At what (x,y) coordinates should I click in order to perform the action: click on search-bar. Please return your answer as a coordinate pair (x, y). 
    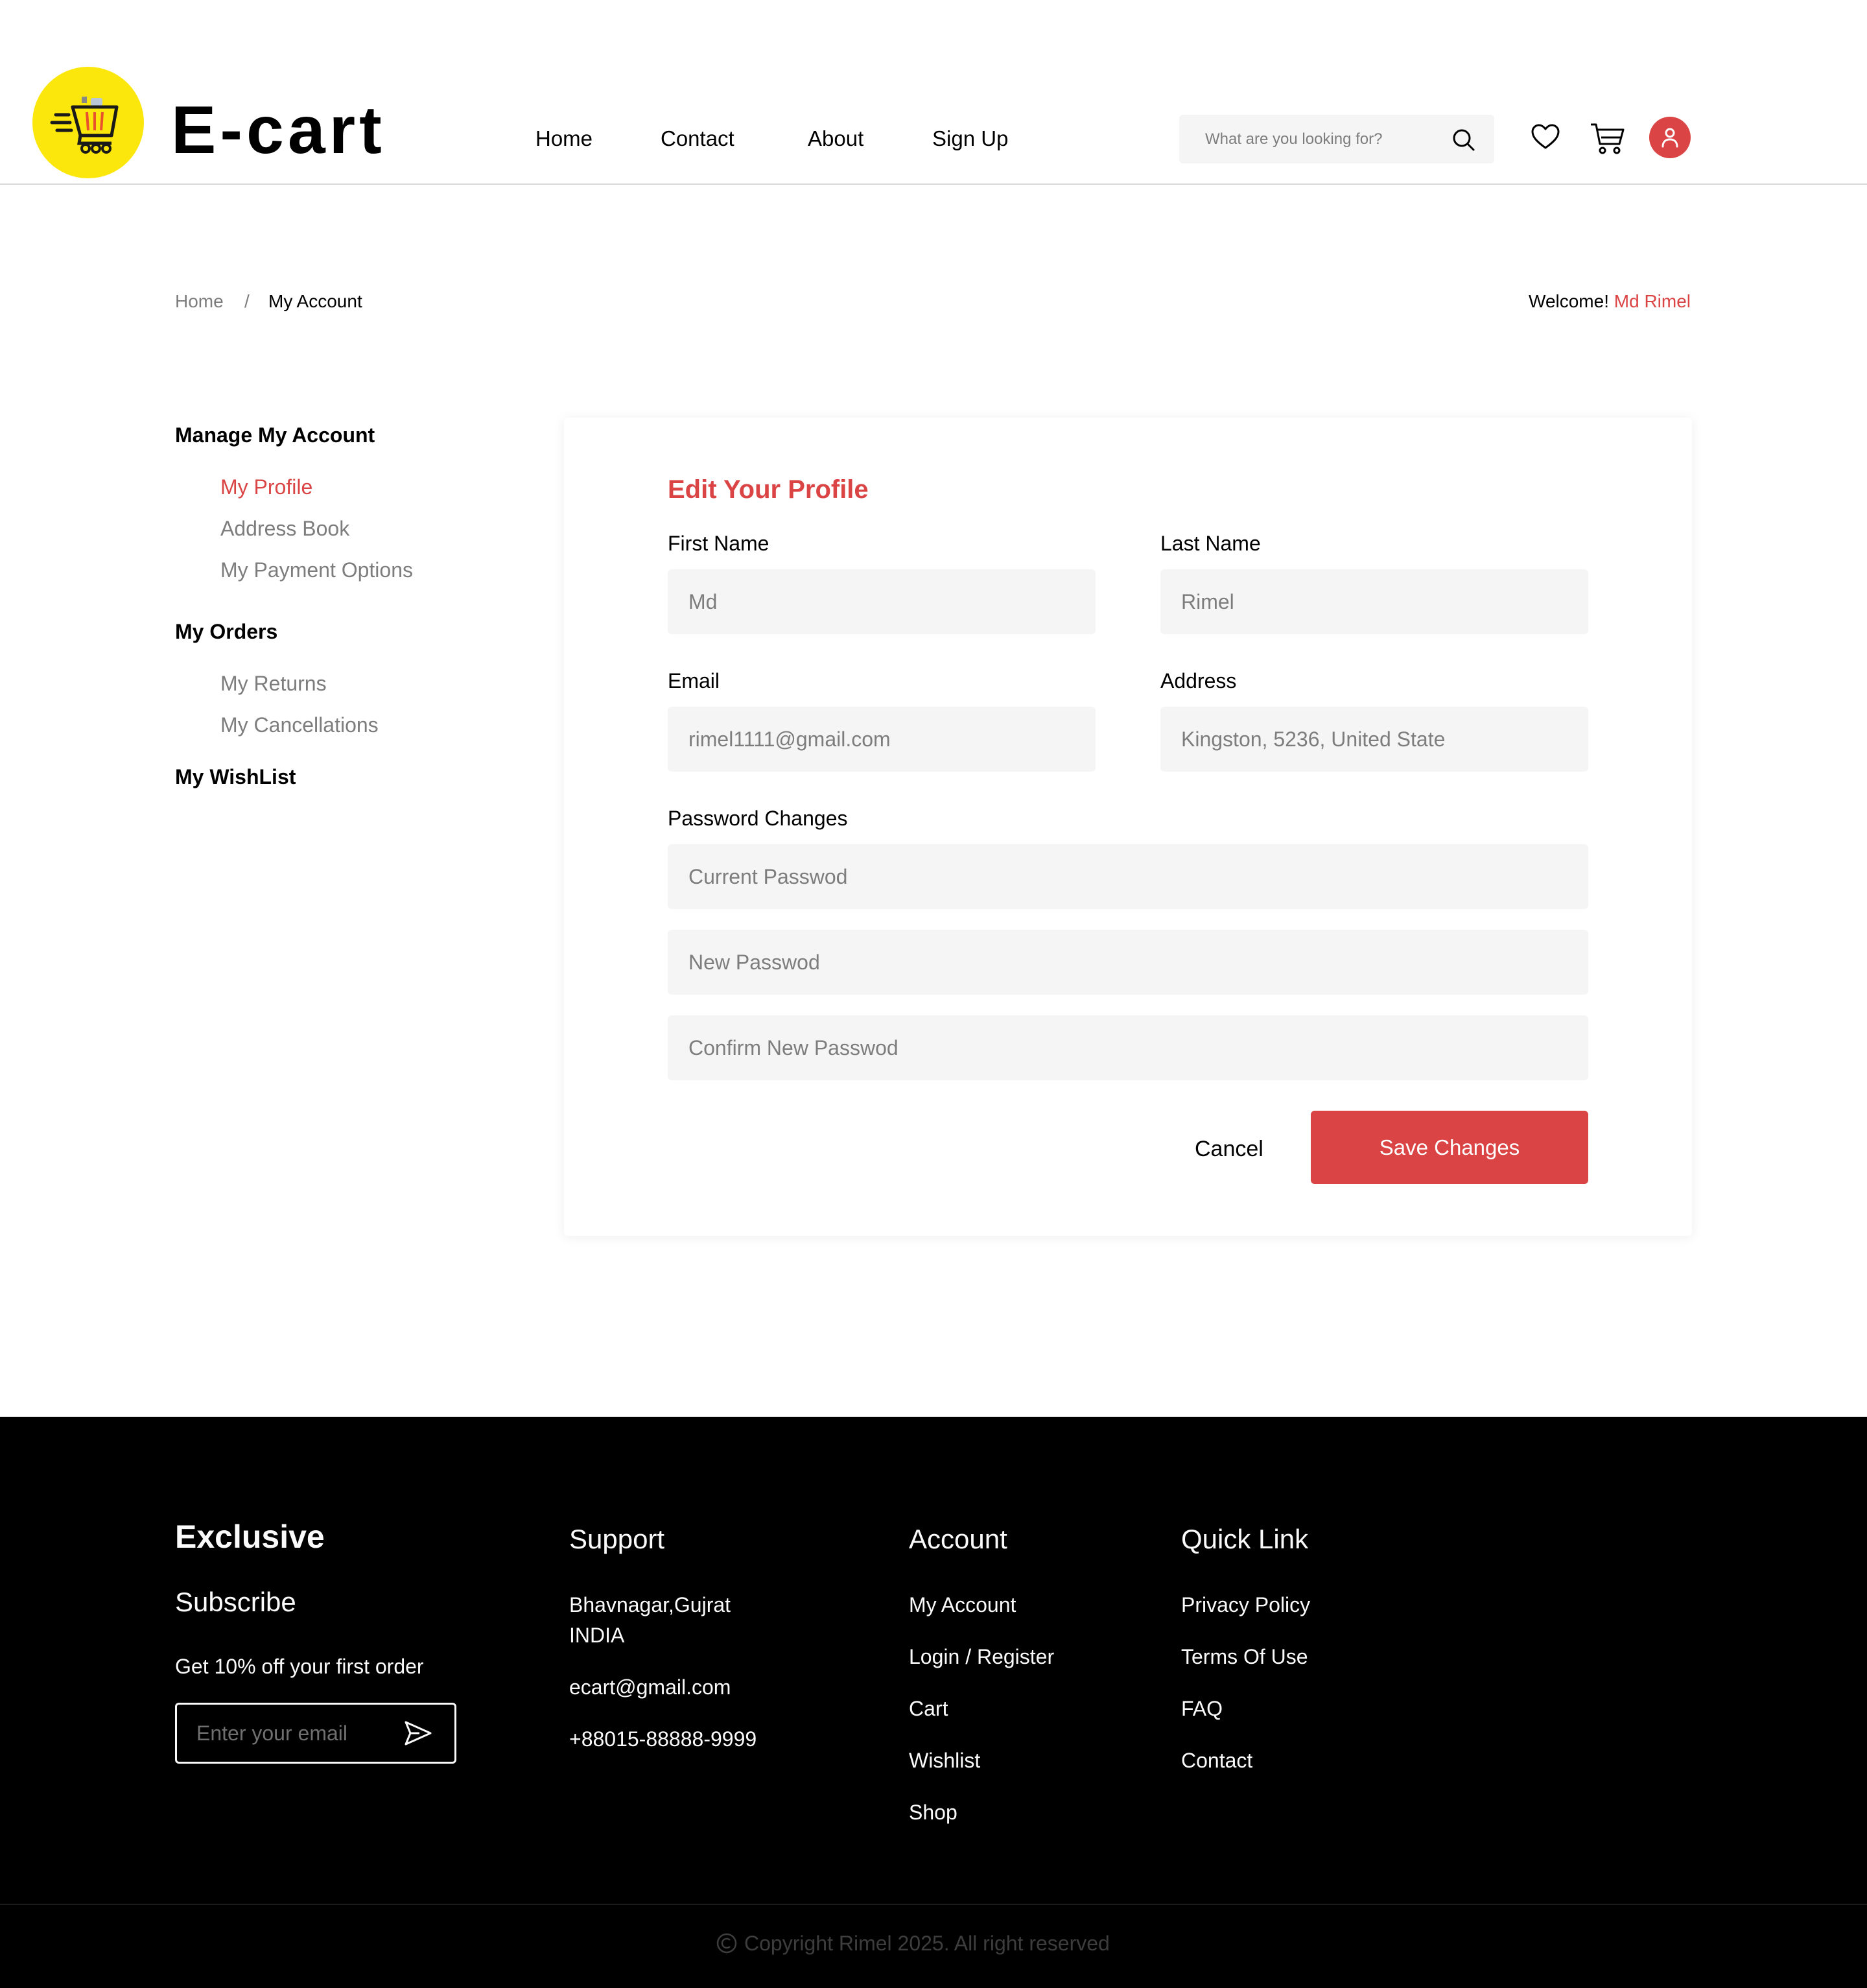
    Looking at the image, I should click on (1336, 139).